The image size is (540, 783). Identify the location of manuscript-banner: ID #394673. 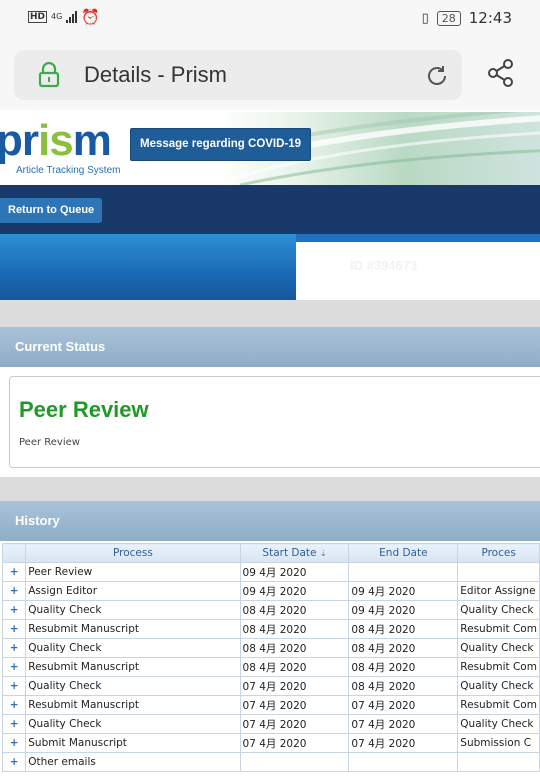
(270, 267).